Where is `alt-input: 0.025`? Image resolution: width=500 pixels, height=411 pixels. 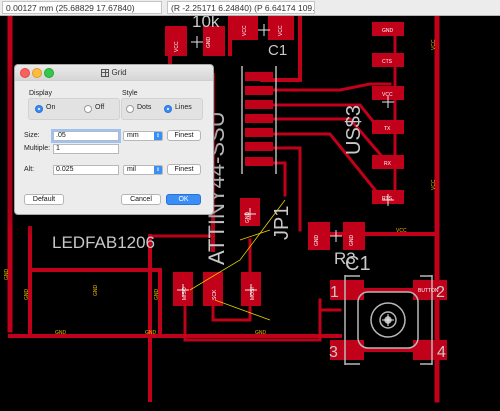 alt-input: 0.025 is located at coordinates (86, 170).